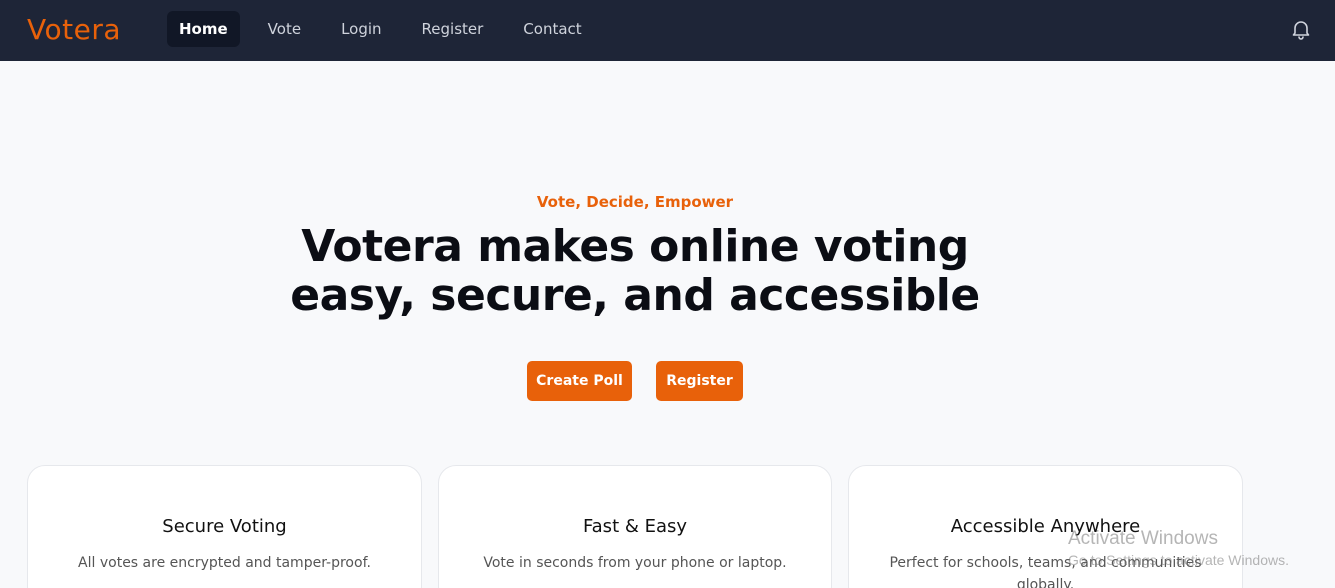  What do you see at coordinates (1178, 560) in the screenshot?
I see `watermark-subtitle: Go to Settings to activate Windows.` at bounding box center [1178, 560].